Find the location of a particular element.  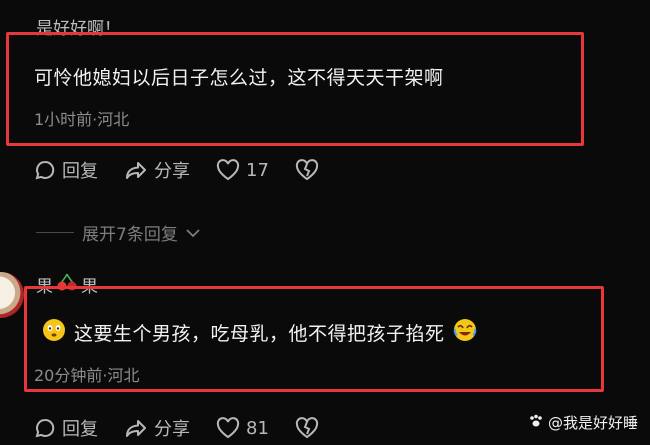

like-count: 81 is located at coordinates (257, 428).